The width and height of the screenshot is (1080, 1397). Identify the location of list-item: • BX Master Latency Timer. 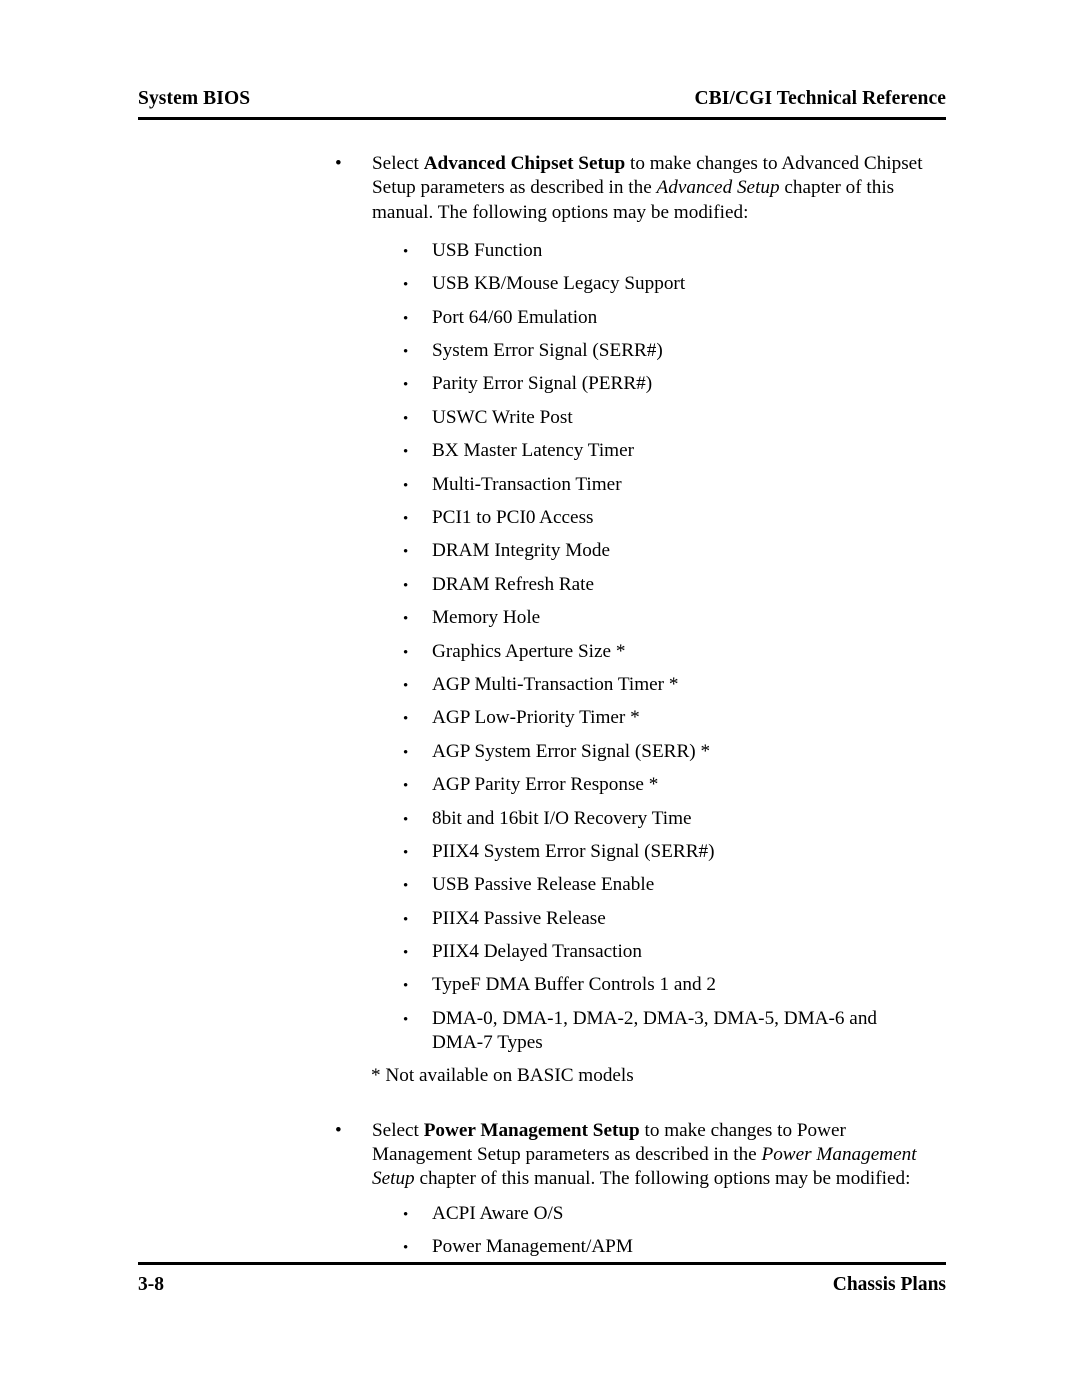
(540, 455).